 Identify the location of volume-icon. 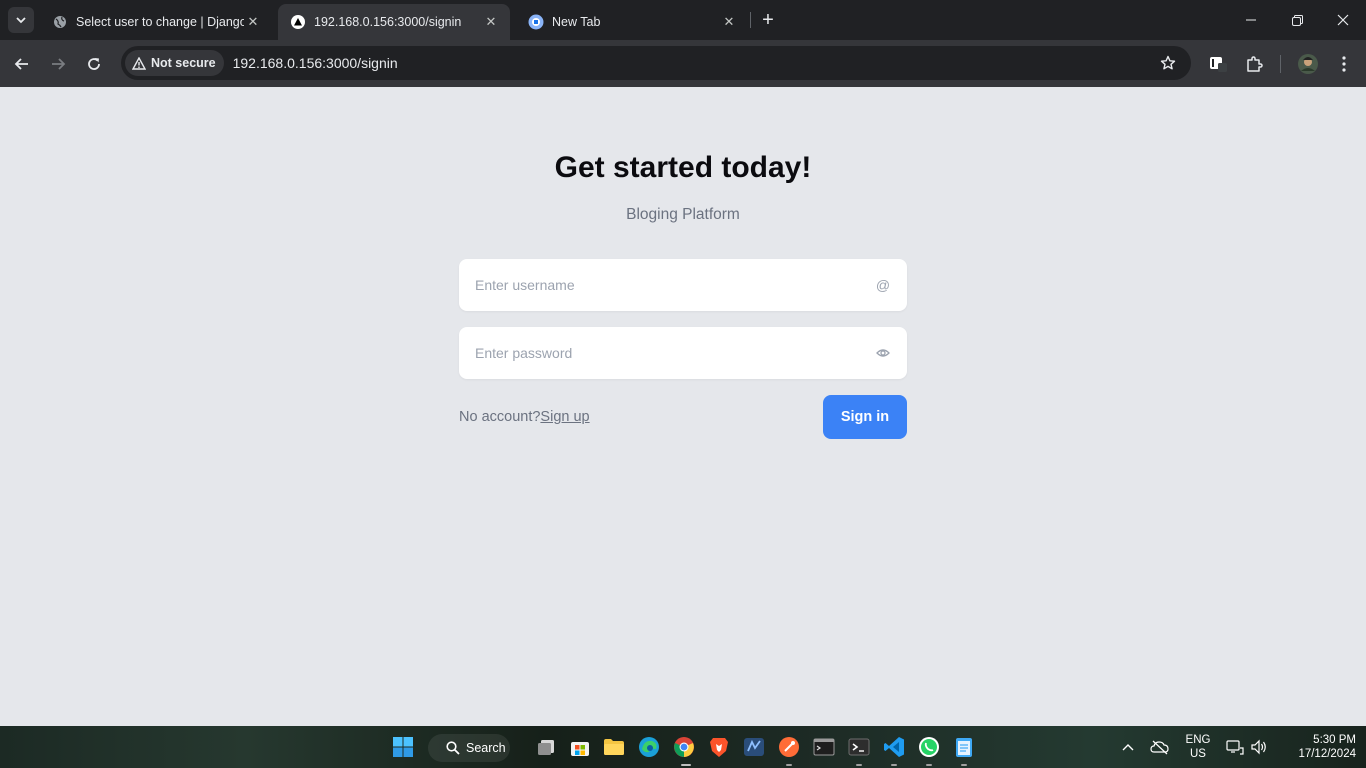
(1259, 747).